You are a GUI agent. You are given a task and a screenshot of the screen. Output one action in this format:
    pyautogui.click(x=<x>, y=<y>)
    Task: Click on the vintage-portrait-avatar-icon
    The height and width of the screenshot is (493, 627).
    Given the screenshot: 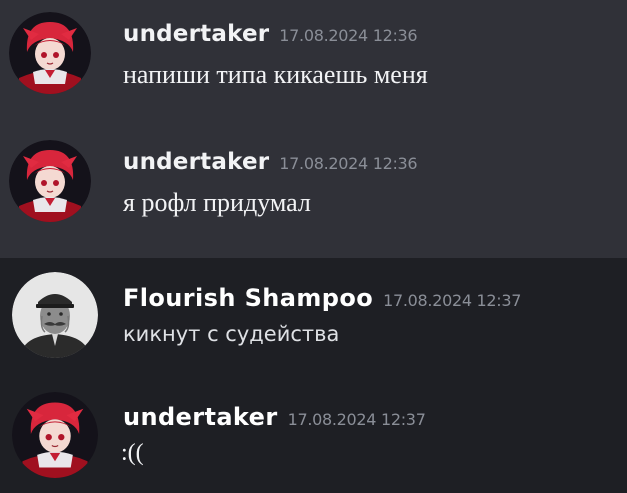 What is the action you would take?
    pyautogui.click(x=55, y=315)
    